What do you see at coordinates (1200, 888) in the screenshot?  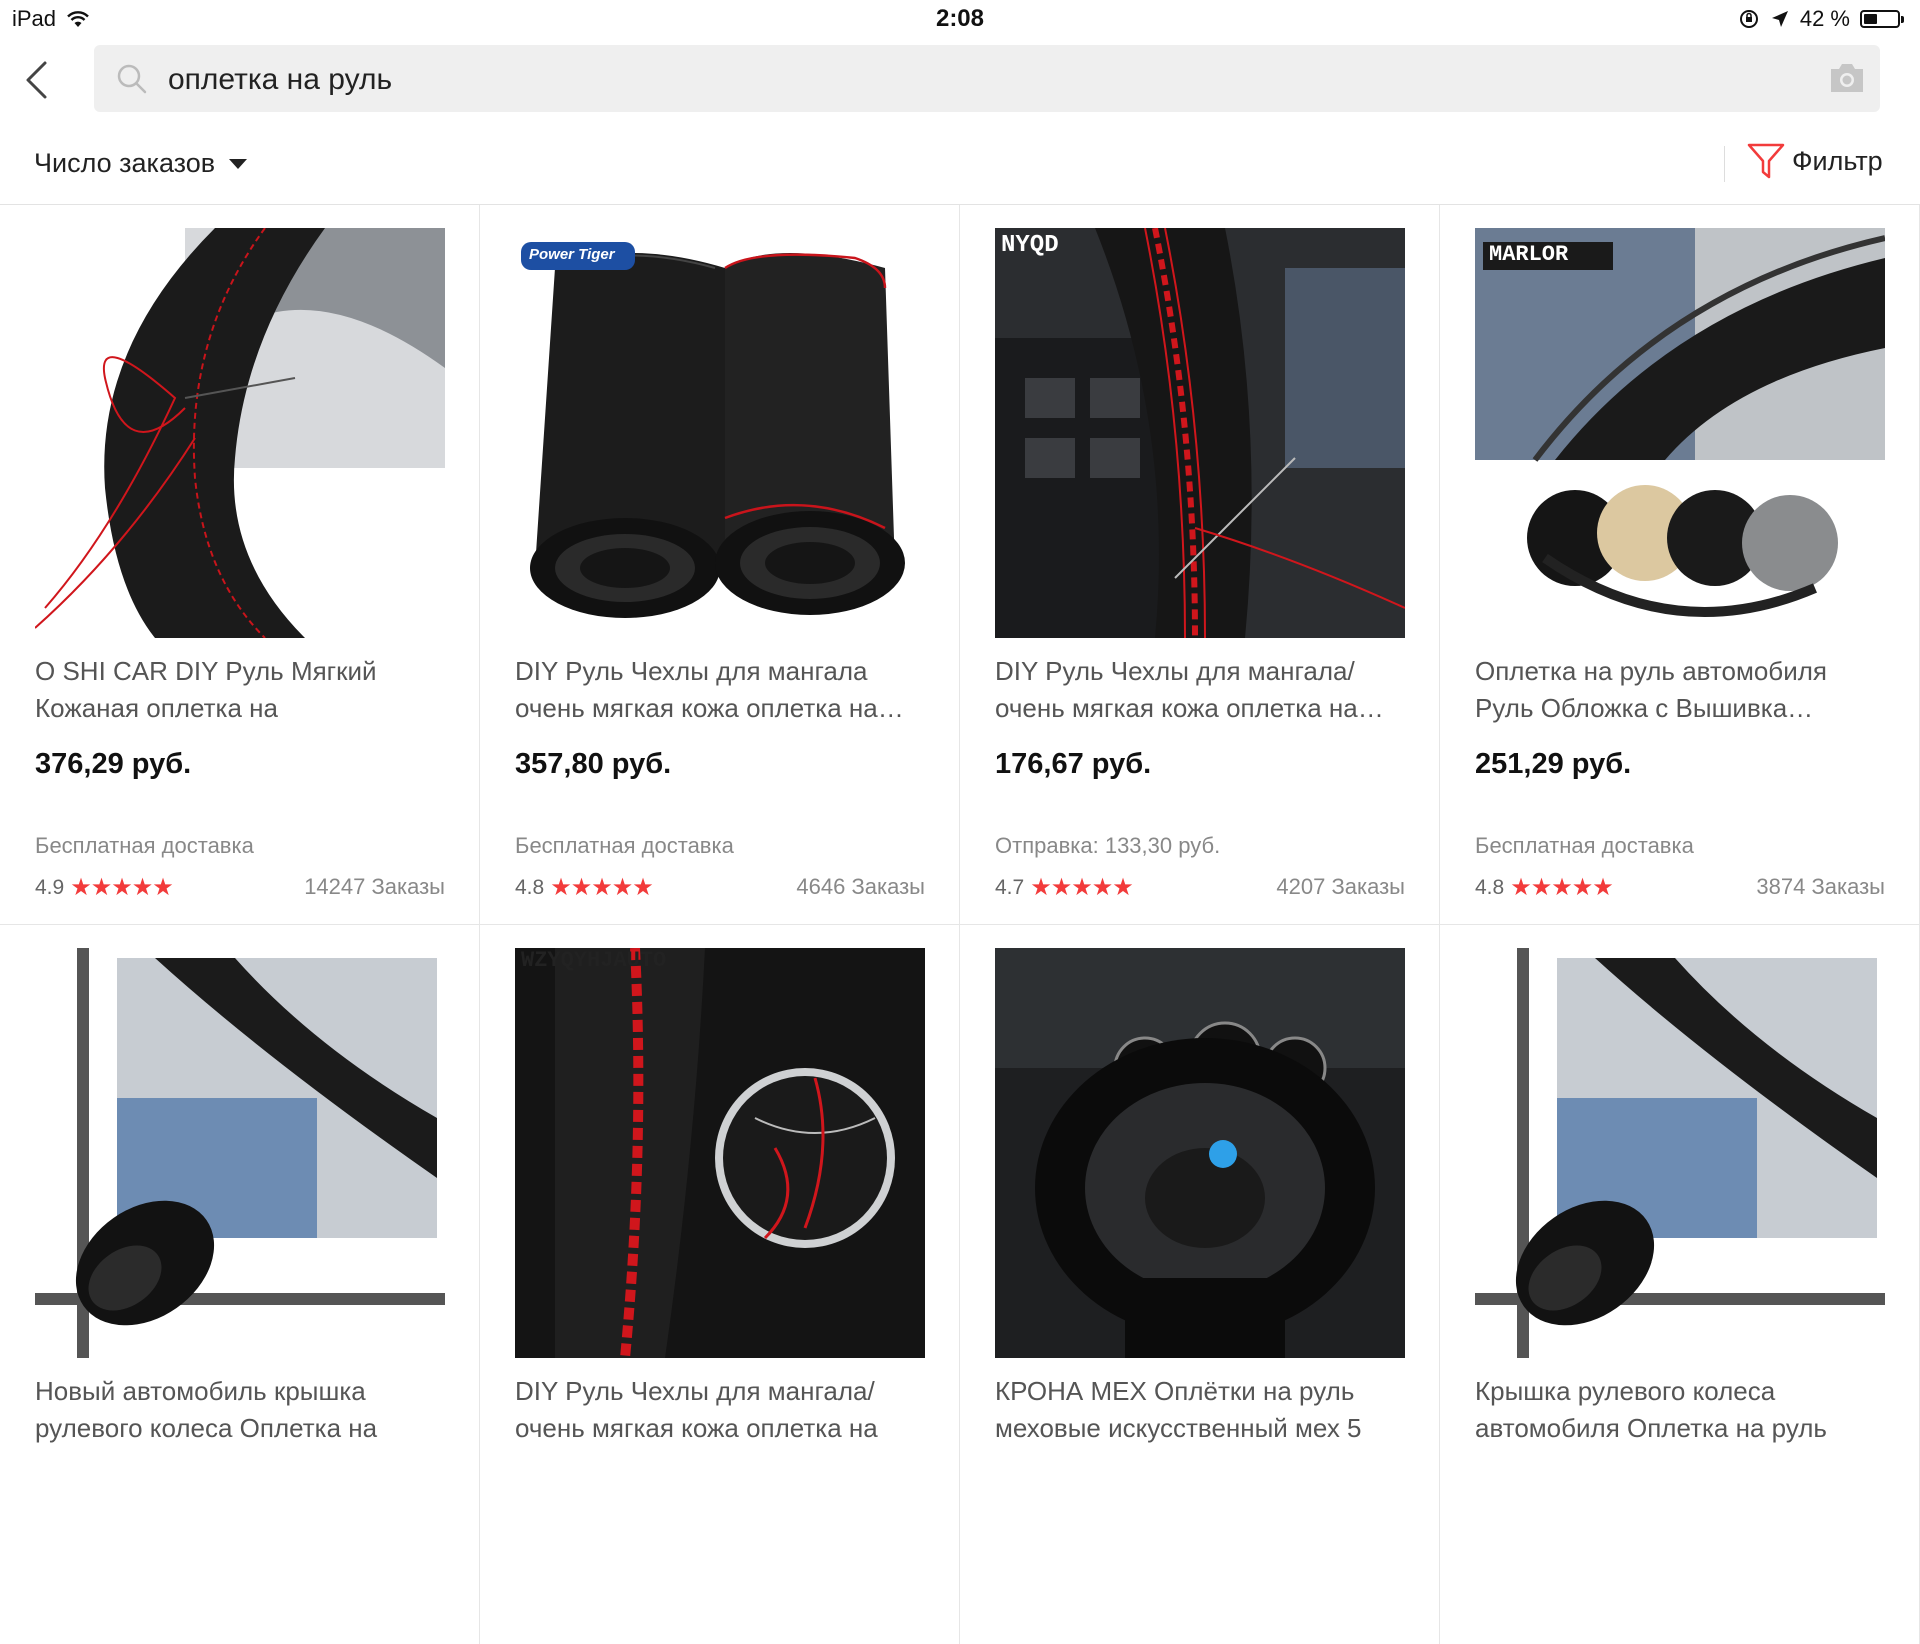 I see `rating-row: 4.7 ★★★★★ 4207 Заказы` at bounding box center [1200, 888].